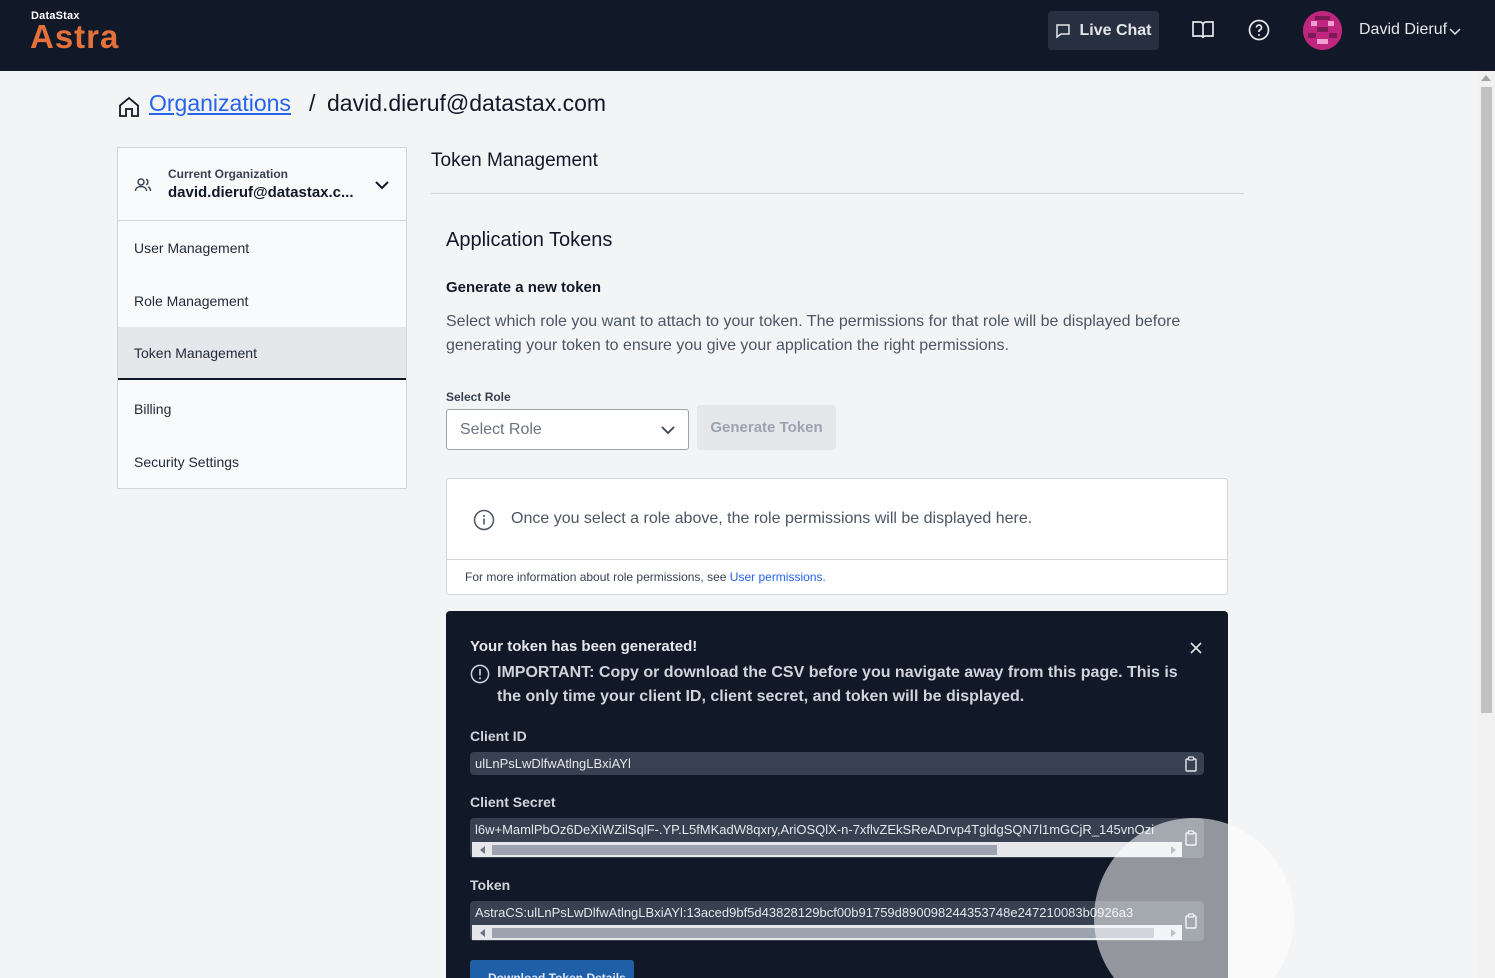 This screenshot has height=978, width=1495. I want to click on top-nav-bar: DataStax Astra Live Chat David Dieruf, so click(747, 35).